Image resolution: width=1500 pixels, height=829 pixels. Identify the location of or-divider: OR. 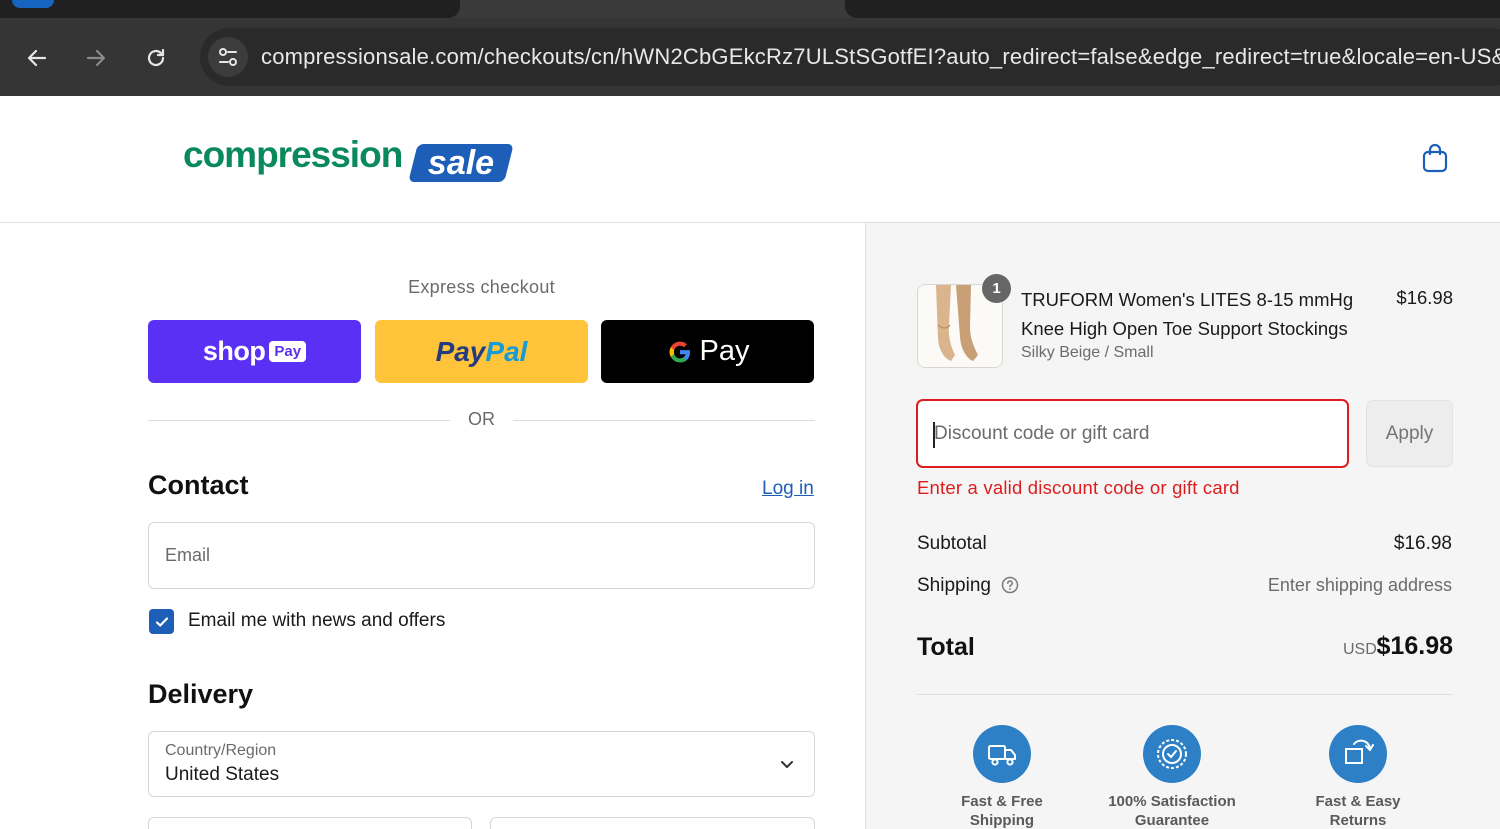
(481, 420).